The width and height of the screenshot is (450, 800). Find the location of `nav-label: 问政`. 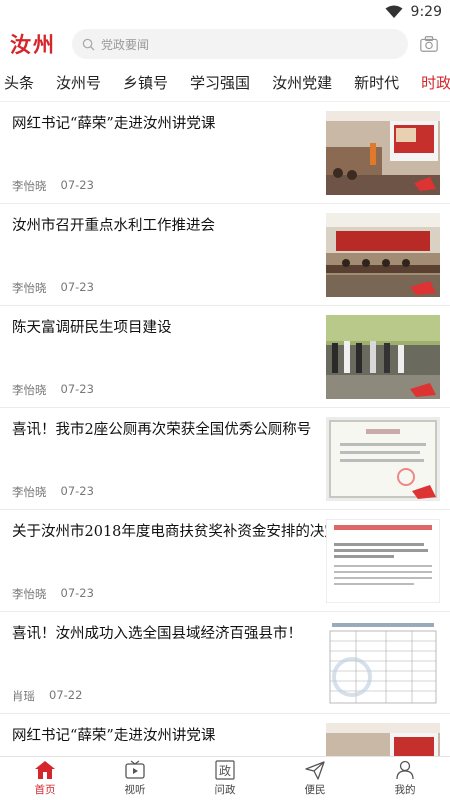

nav-label: 问政 is located at coordinates (225, 790).